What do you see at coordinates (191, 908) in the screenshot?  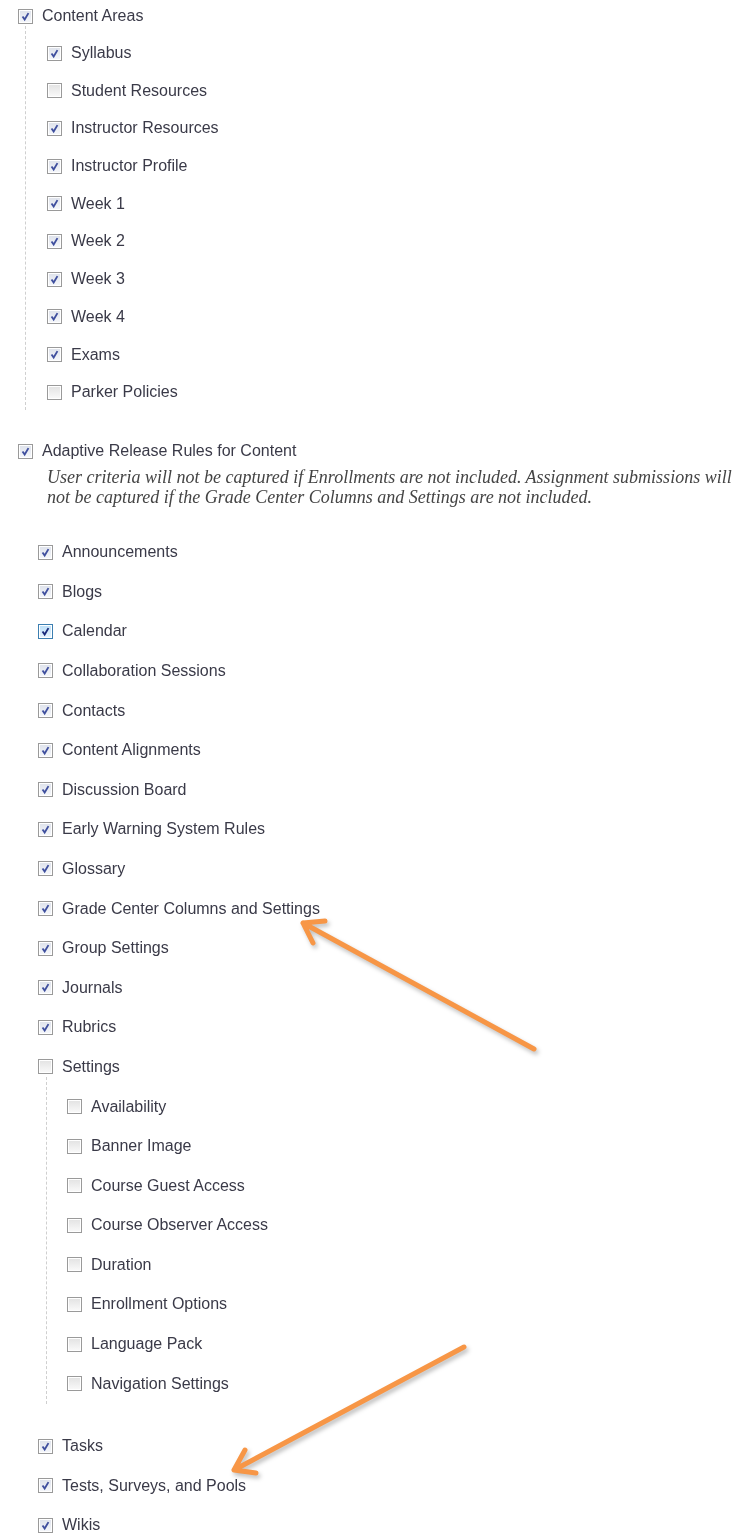 I see `checkbox-label: Grade Center Columns and Settings` at bounding box center [191, 908].